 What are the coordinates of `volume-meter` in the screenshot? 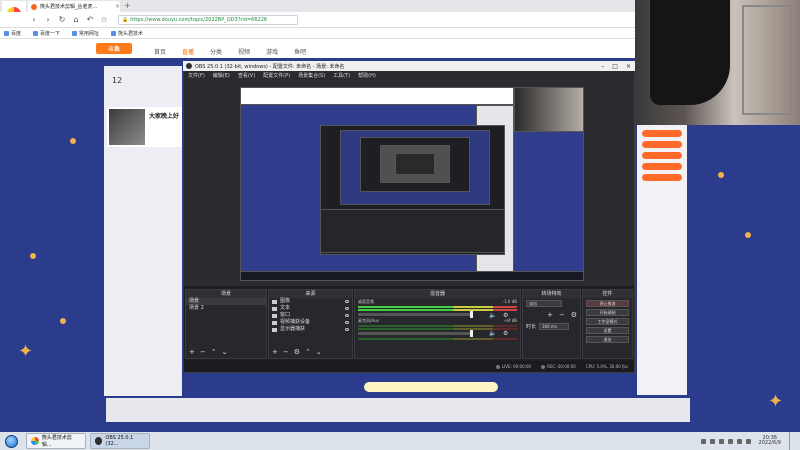 It's located at (437, 339).